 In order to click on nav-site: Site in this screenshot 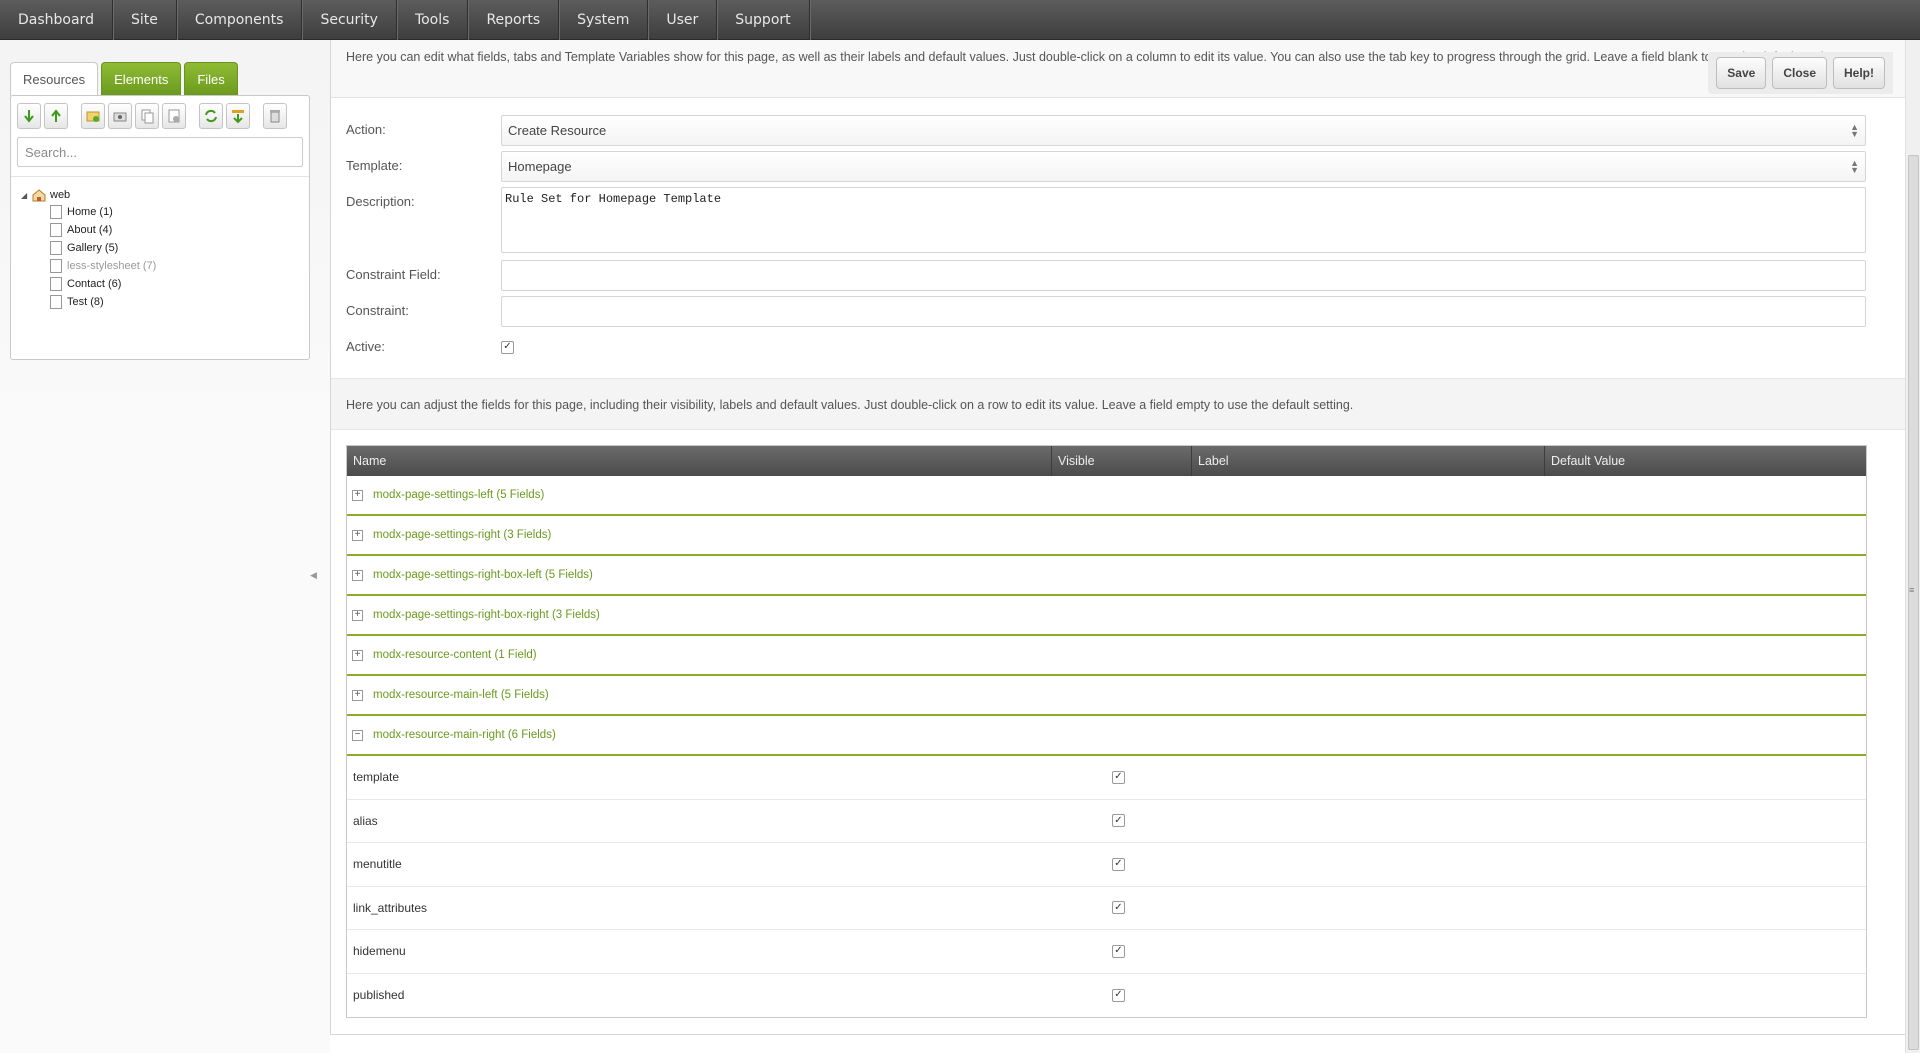, I will do `click(145, 20)`.